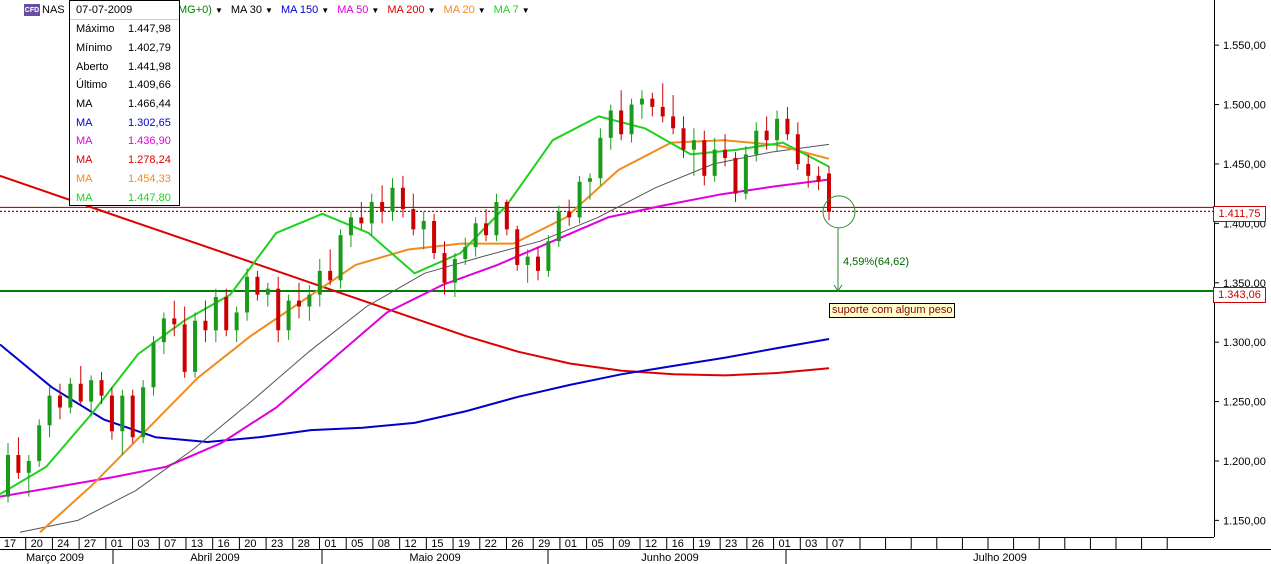  What do you see at coordinates (411, 10) in the screenshot?
I see `indicator-ma-200: MA 200 ▼` at bounding box center [411, 10].